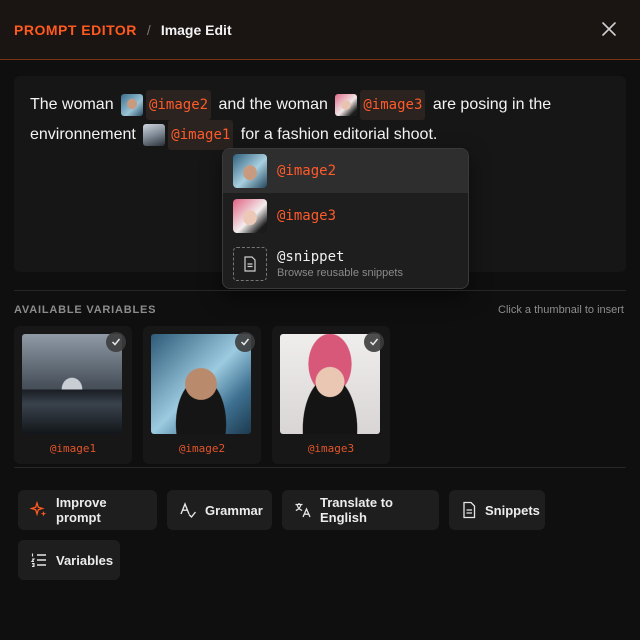 The width and height of the screenshot is (640, 640). I want to click on variable-card-label: @image2, so click(202, 448).